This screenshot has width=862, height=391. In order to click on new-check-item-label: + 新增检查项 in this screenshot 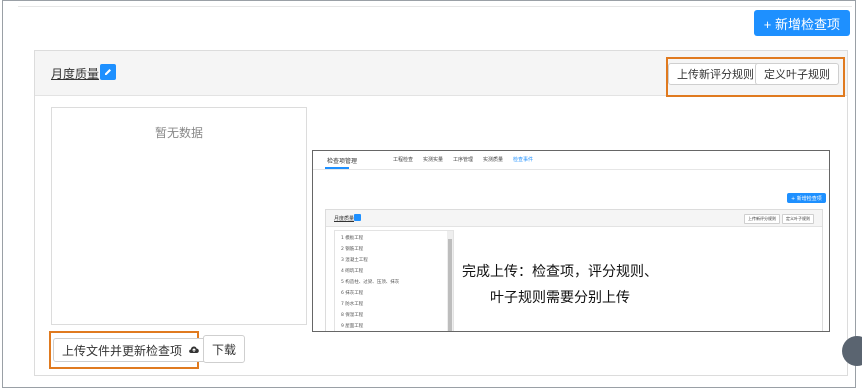, I will do `click(801, 24)`.